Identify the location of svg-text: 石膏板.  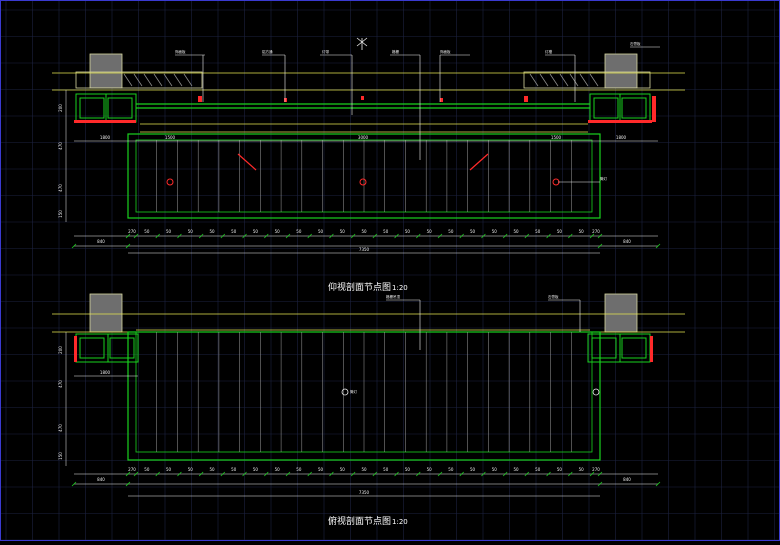
(635, 43).